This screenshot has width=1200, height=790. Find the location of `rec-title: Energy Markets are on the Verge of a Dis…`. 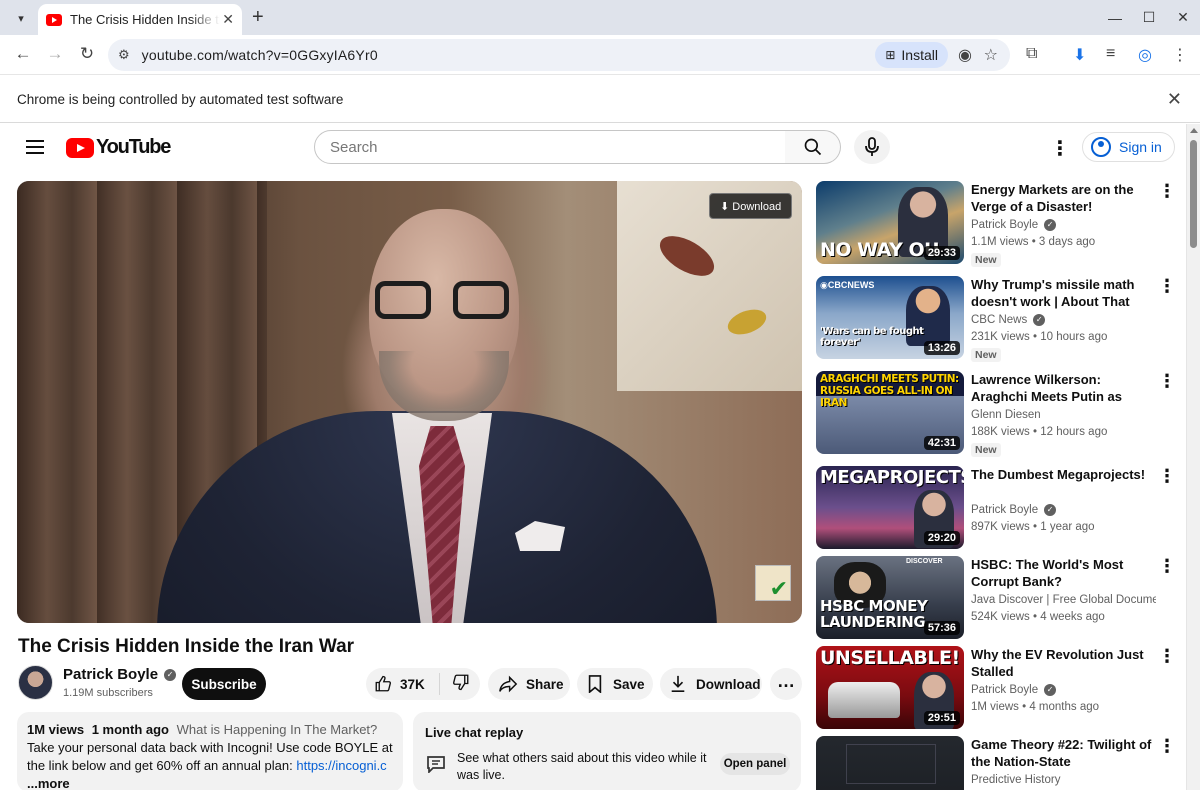

rec-title: Energy Markets are on the Verge of a Dis… is located at coordinates (1063, 198).